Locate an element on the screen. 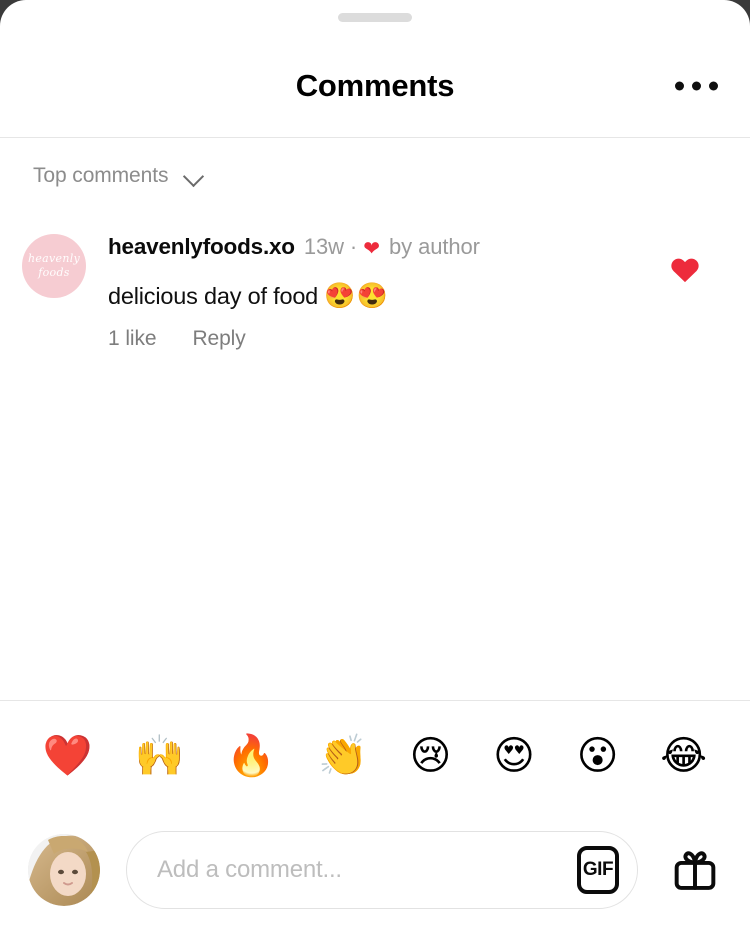 Image resolution: width=750 pixels, height=930 pixels. drag-handle-area is located at coordinates (375, 17).